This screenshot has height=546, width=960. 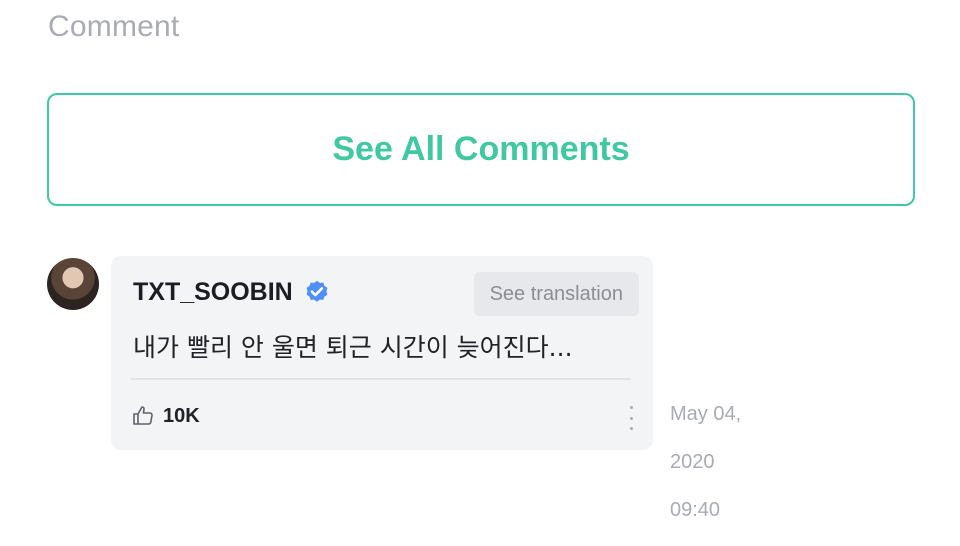 What do you see at coordinates (706, 414) in the screenshot?
I see `timestamp-line-1: May 04,` at bounding box center [706, 414].